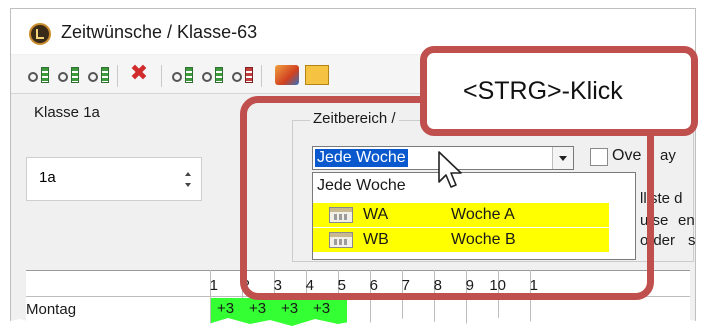 Image resolution: width=704 pixels, height=330 pixels. What do you see at coordinates (188, 185) in the screenshot?
I see `spinner-down-icon` at bounding box center [188, 185].